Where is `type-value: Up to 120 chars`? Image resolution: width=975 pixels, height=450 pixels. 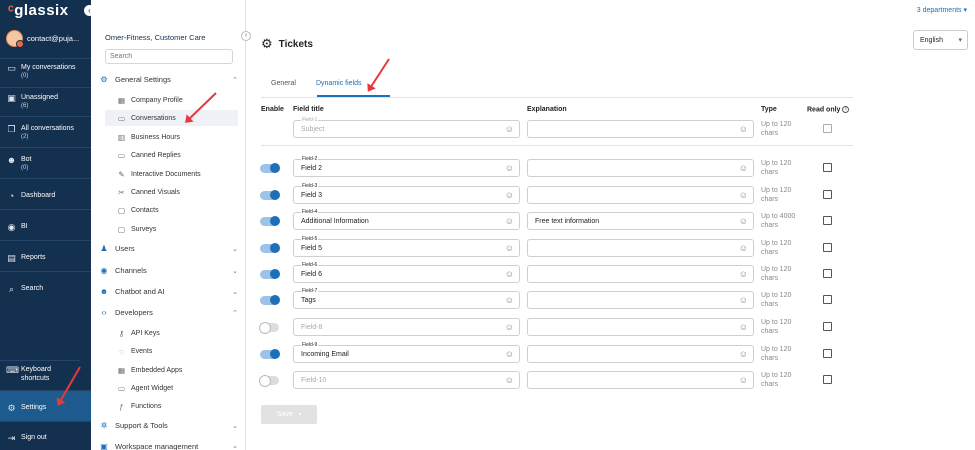 type-value: Up to 120 chars is located at coordinates (776, 129).